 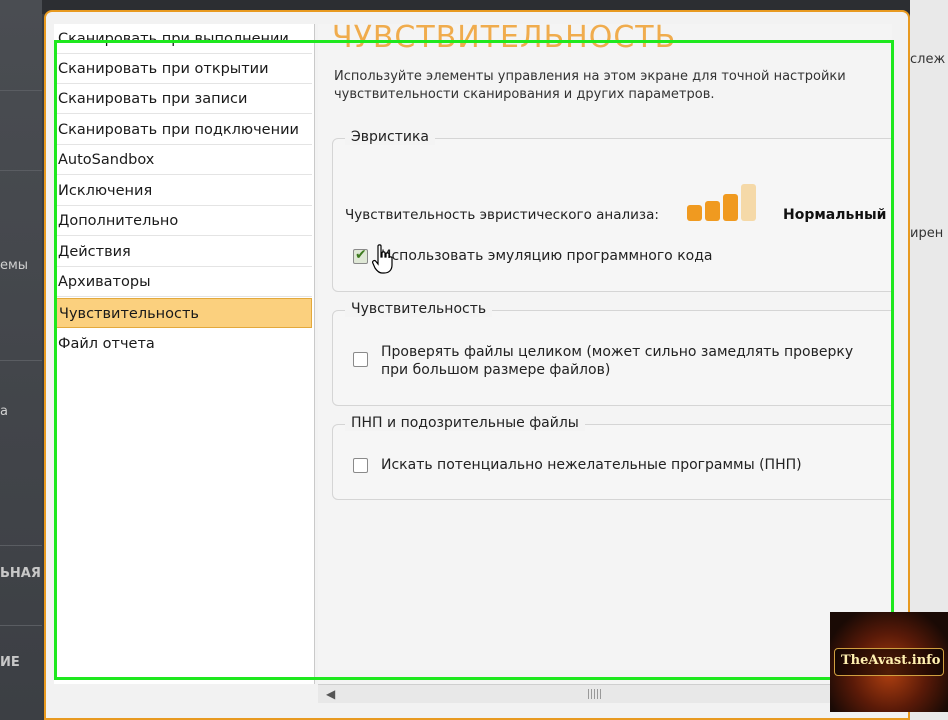 I want to click on category-item-report-file: Файл отчета, so click(x=183, y=344).